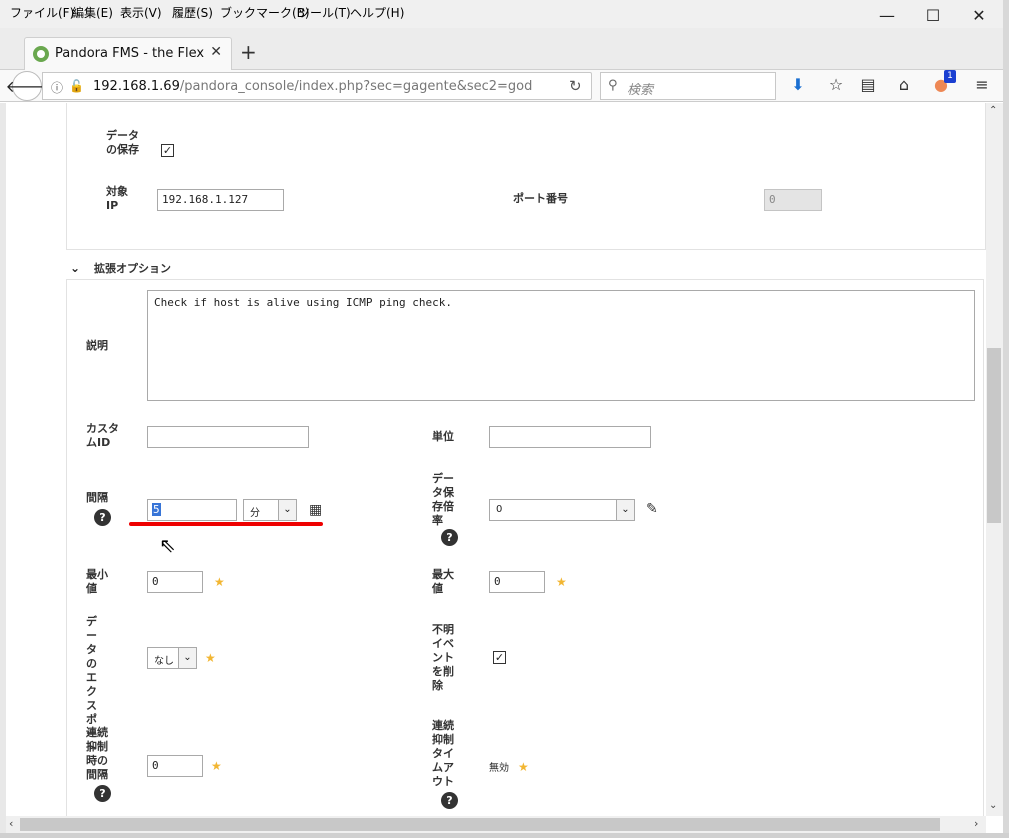 Image resolution: width=1009 pixels, height=838 pixels. I want to click on menu-view: 表示(V), so click(141, 12).